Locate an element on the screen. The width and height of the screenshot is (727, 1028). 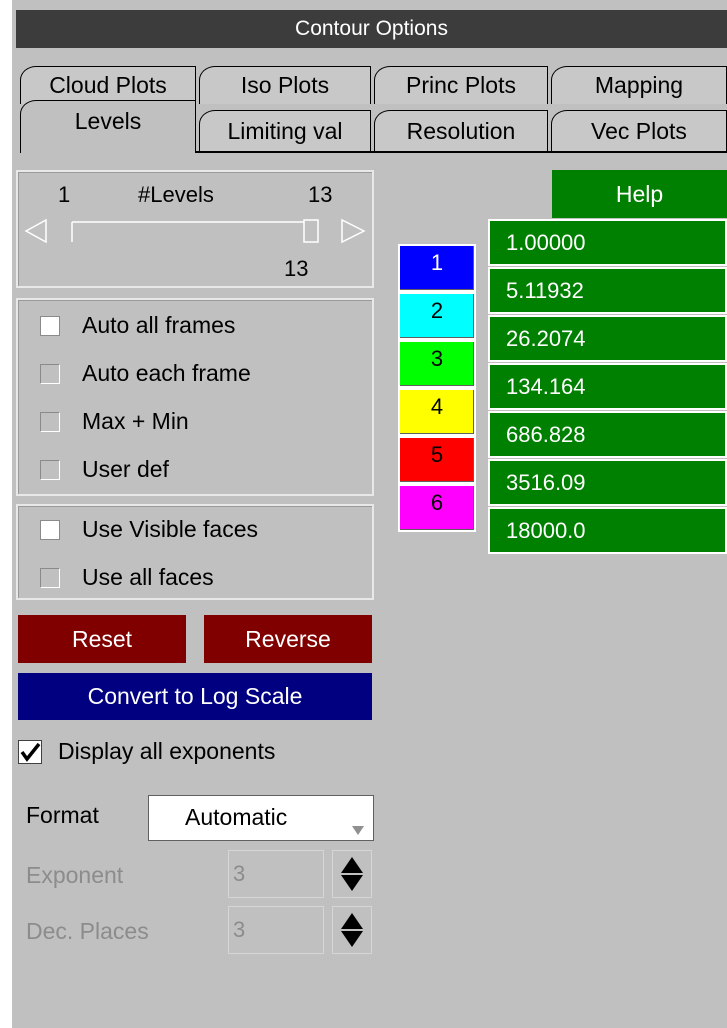
dec-places-stepper is located at coordinates (352, 930).